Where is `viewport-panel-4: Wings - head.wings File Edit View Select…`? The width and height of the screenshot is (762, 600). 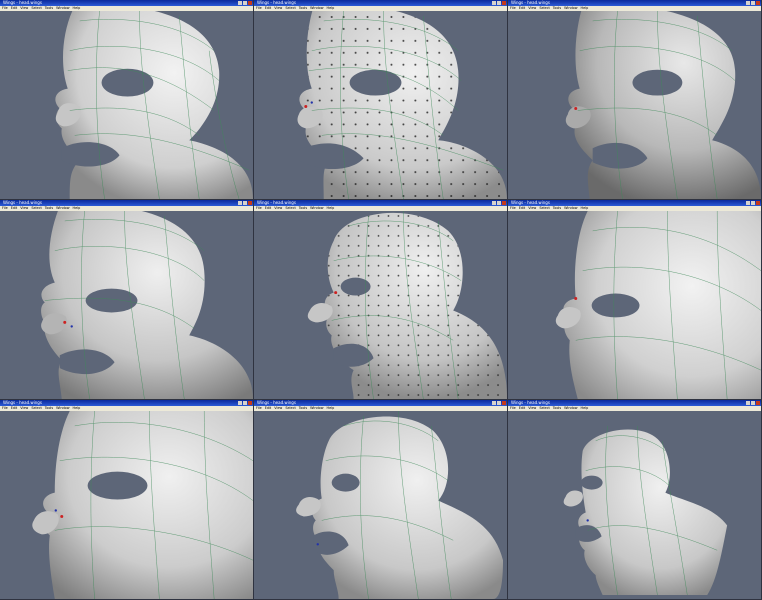 viewport-panel-4: Wings - head.wings File Edit View Select… is located at coordinates (127, 300).